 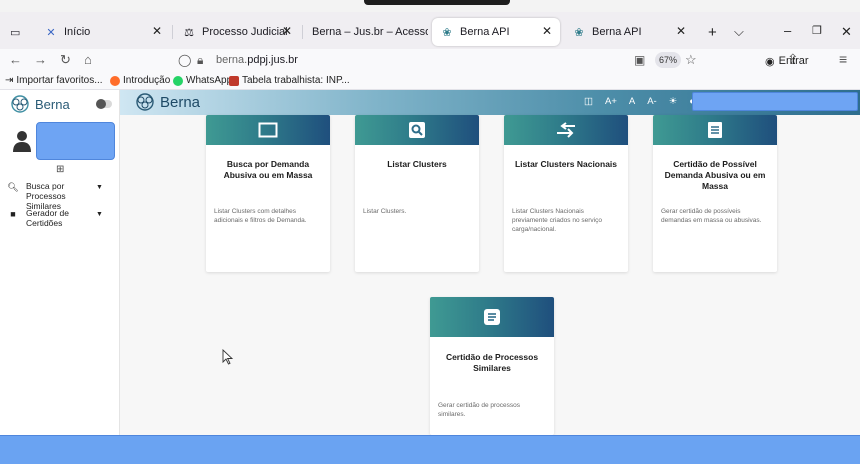 I want to click on bookmark-star-icon: ☆, so click(x=691, y=60).